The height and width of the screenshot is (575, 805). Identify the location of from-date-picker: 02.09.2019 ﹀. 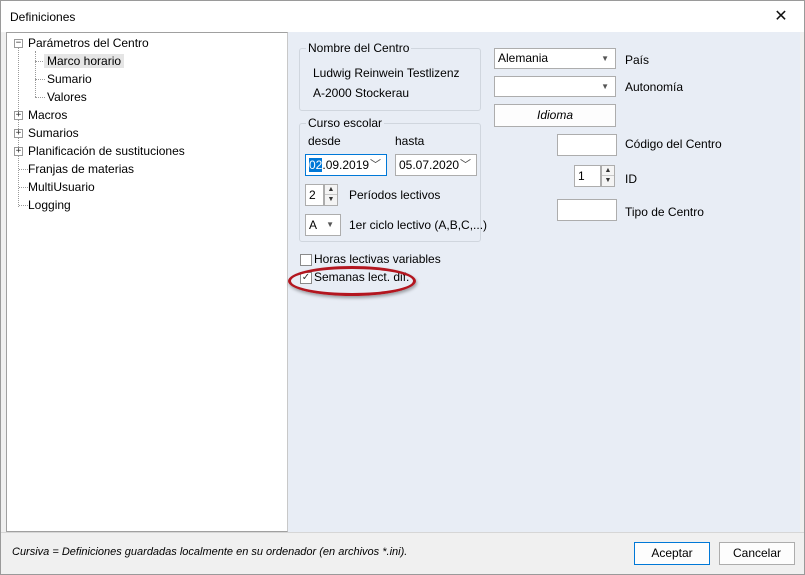
(346, 165).